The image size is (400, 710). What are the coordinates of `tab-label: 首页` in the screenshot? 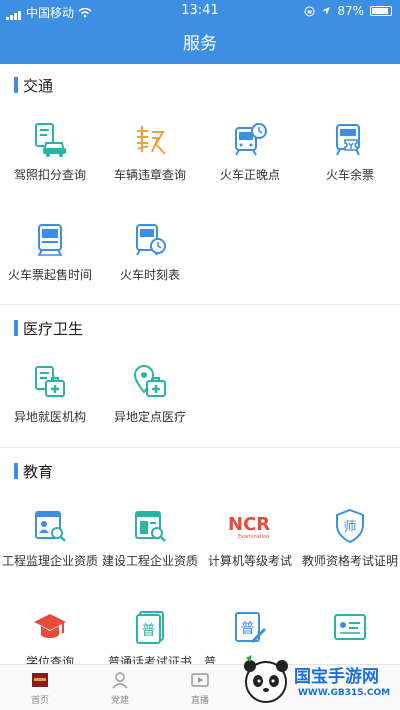 It's located at (39, 701).